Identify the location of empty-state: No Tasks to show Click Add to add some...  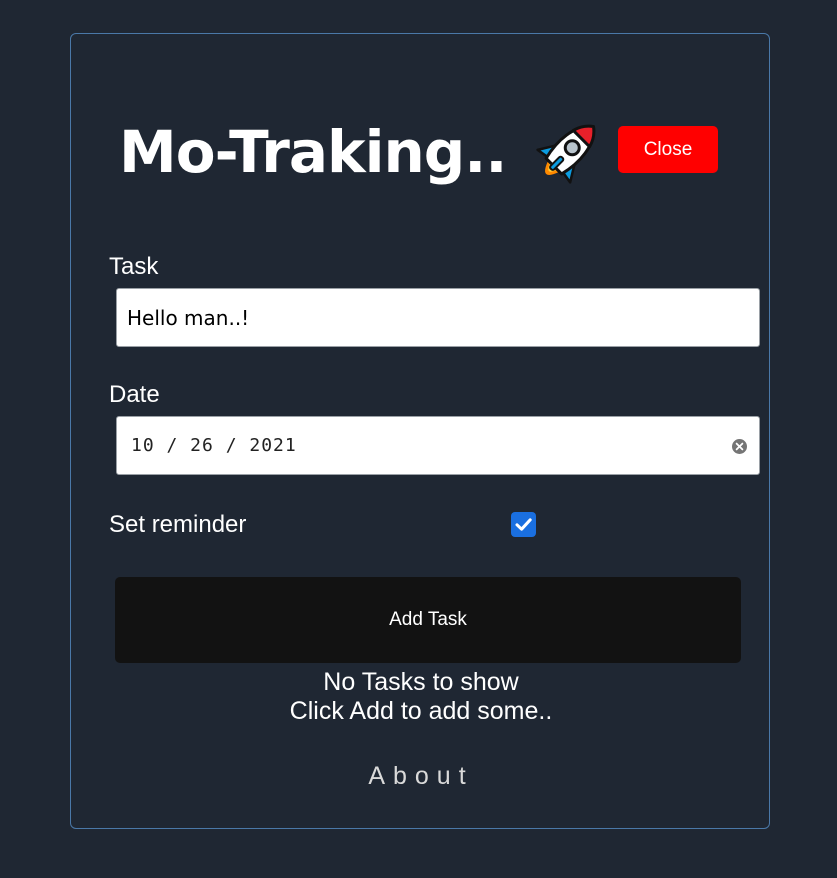
(421, 697).